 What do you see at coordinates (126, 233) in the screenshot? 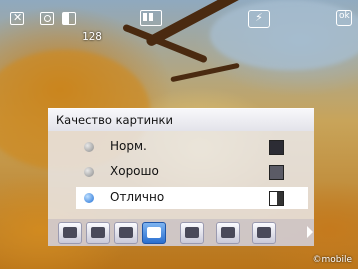
I see `night-icon` at bounding box center [126, 233].